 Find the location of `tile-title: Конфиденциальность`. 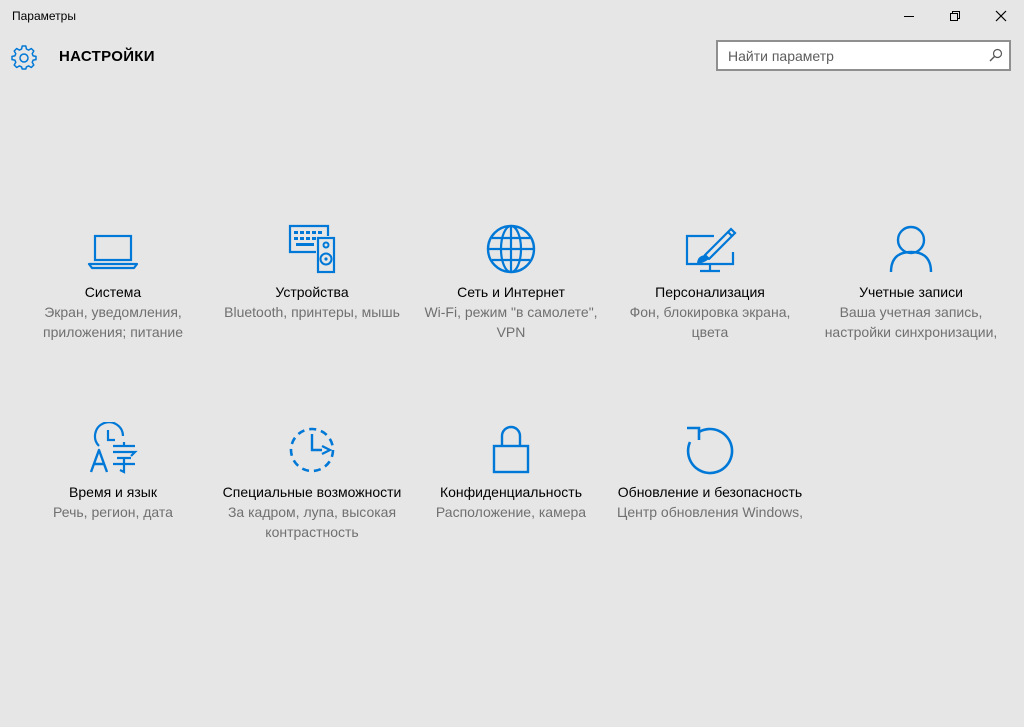

tile-title: Конфиденциальность is located at coordinates (510, 492).